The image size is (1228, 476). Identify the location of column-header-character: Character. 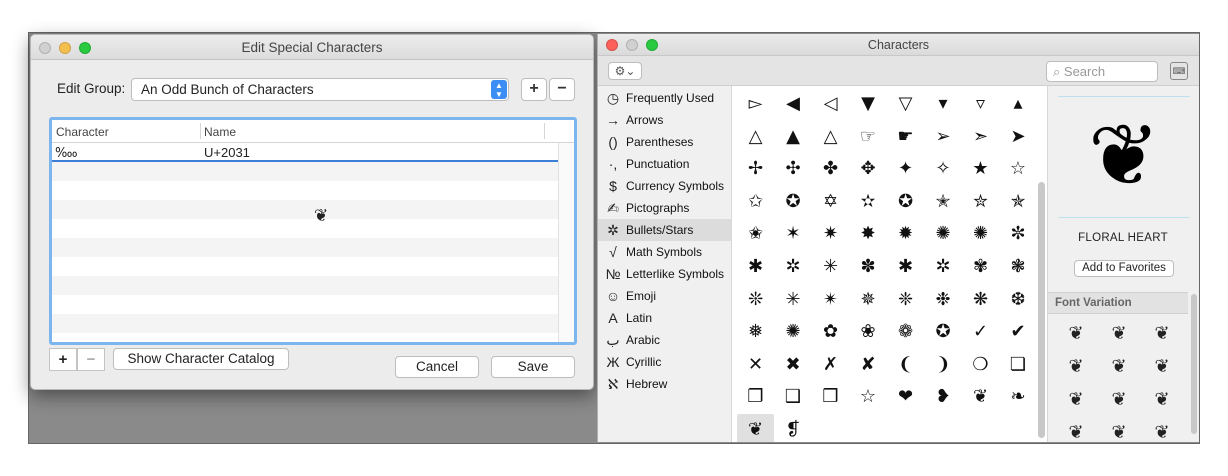
(82, 132).